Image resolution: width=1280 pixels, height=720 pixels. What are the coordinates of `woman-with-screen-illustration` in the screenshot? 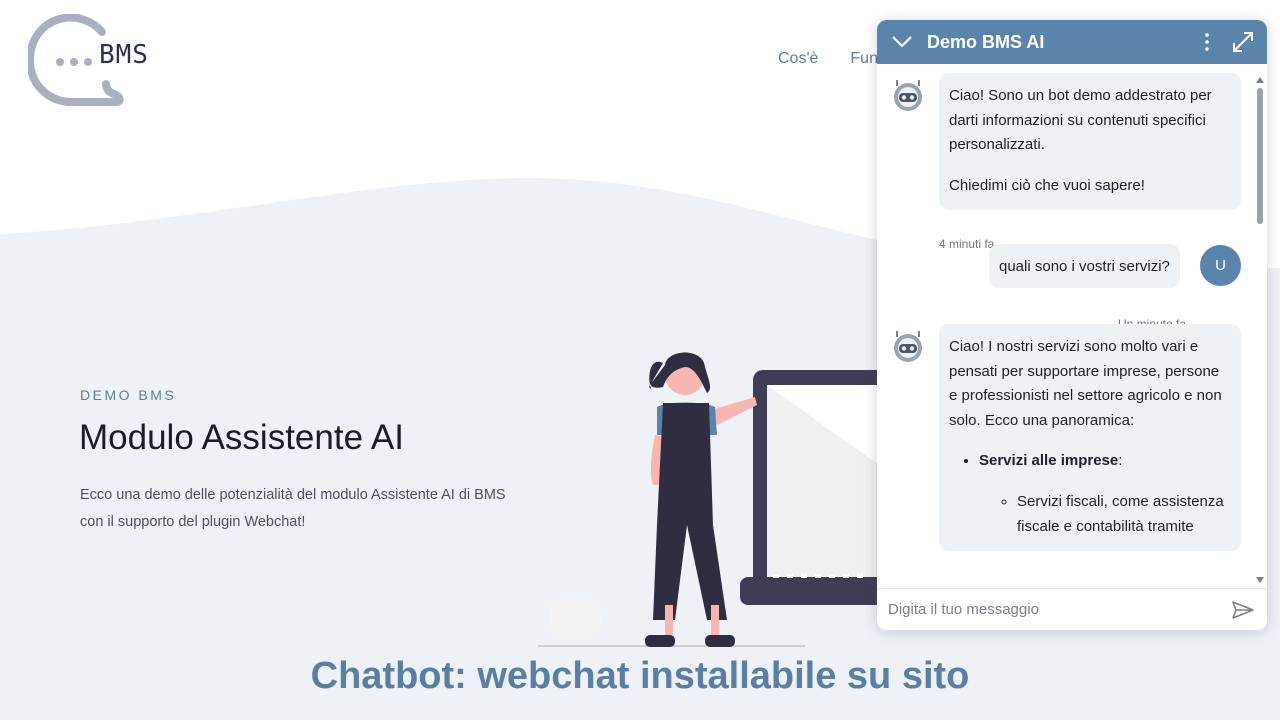 It's located at (709, 499).